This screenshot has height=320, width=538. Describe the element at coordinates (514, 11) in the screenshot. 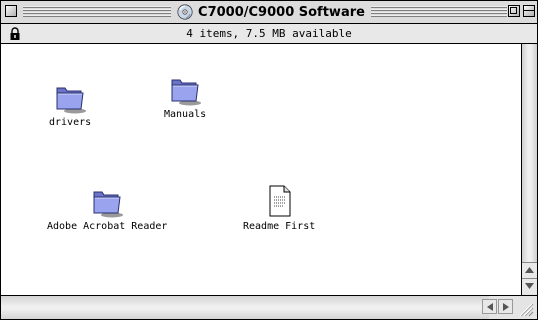

I see `zoom-box-button` at that location.